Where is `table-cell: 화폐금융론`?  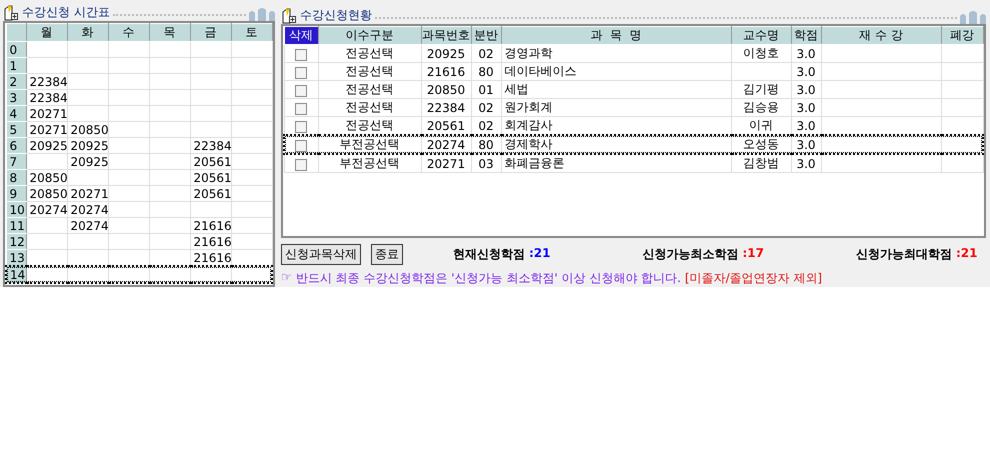
table-cell: 화폐금융론 is located at coordinates (616, 163).